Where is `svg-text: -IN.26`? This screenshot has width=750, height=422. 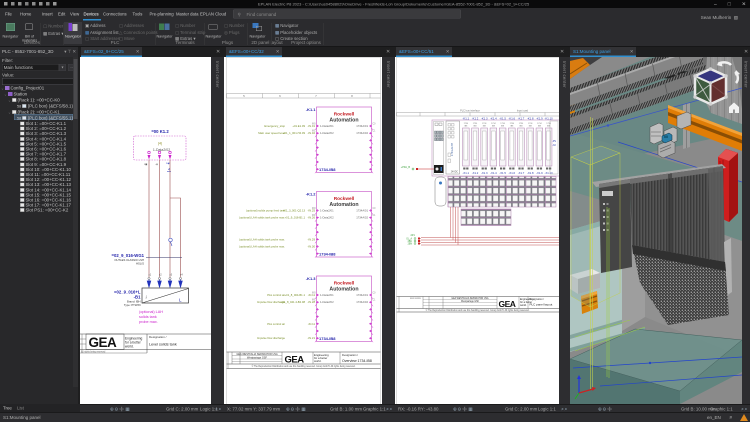
svg-text: -IN.26 is located at coordinates (312, 218).